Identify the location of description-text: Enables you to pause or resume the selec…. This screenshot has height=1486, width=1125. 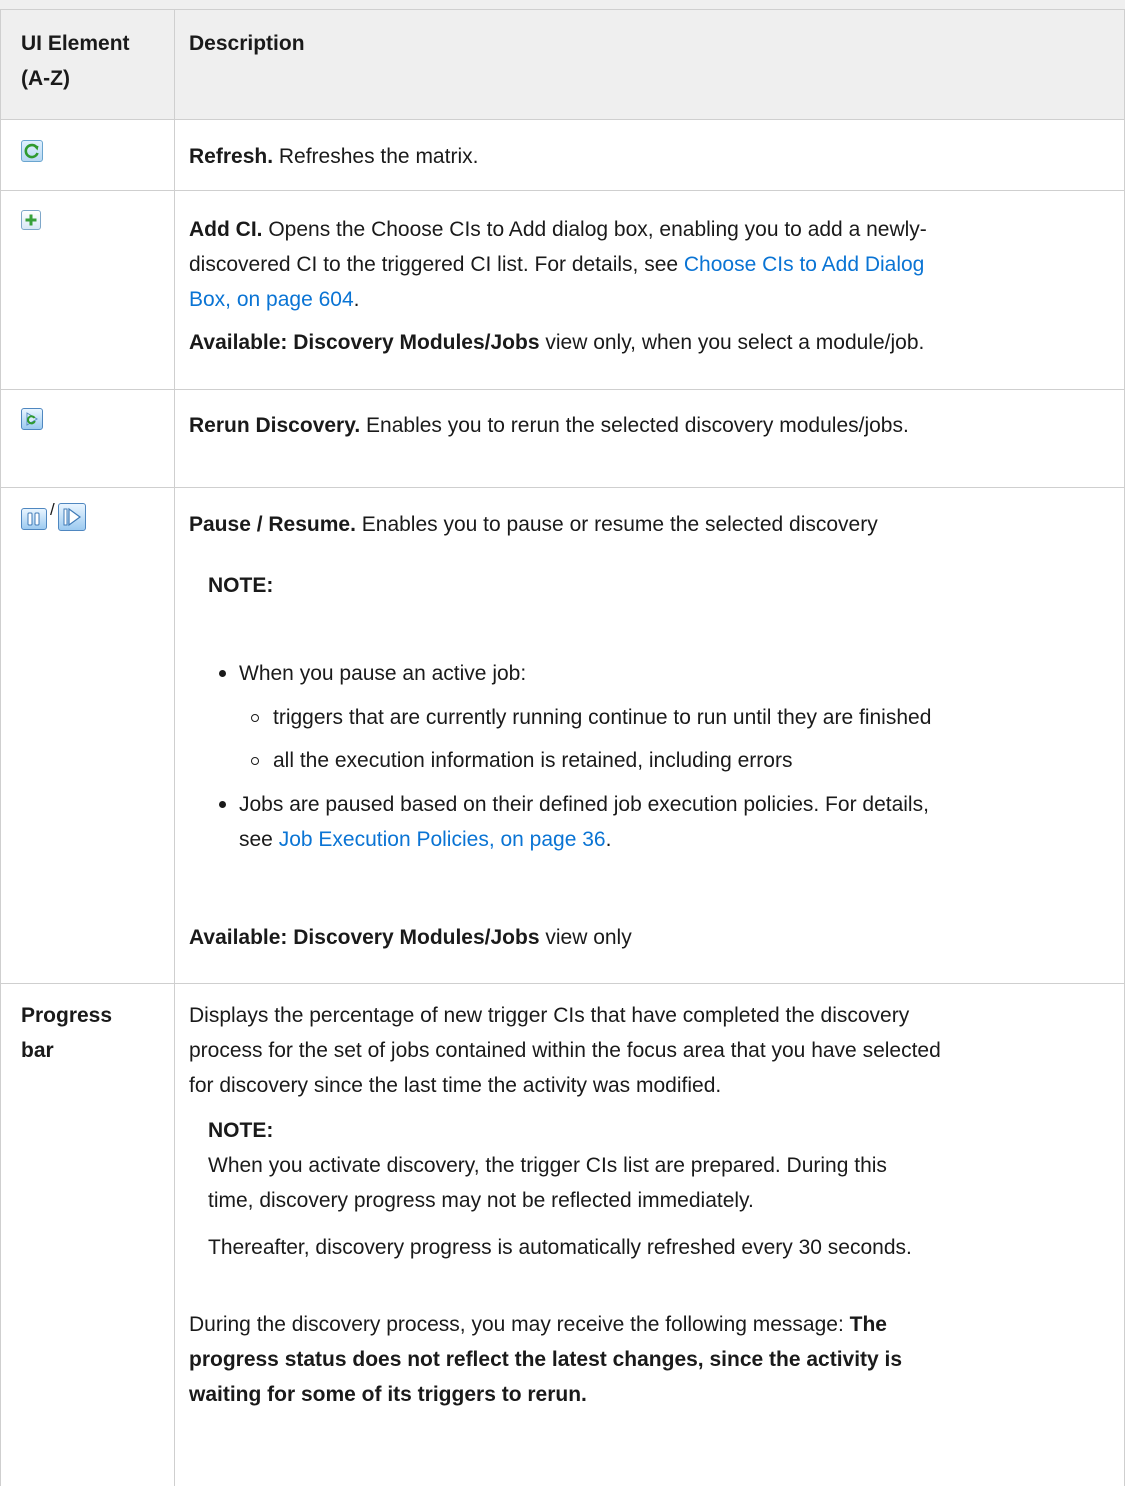
(616, 524).